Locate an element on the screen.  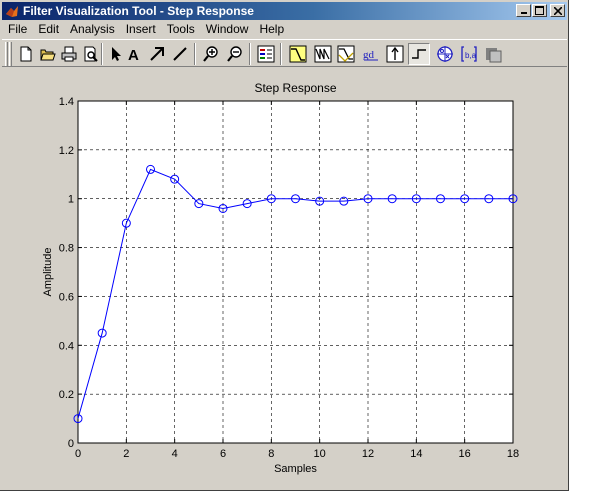
x-axis-label: Samples is located at coordinates (295, 469).